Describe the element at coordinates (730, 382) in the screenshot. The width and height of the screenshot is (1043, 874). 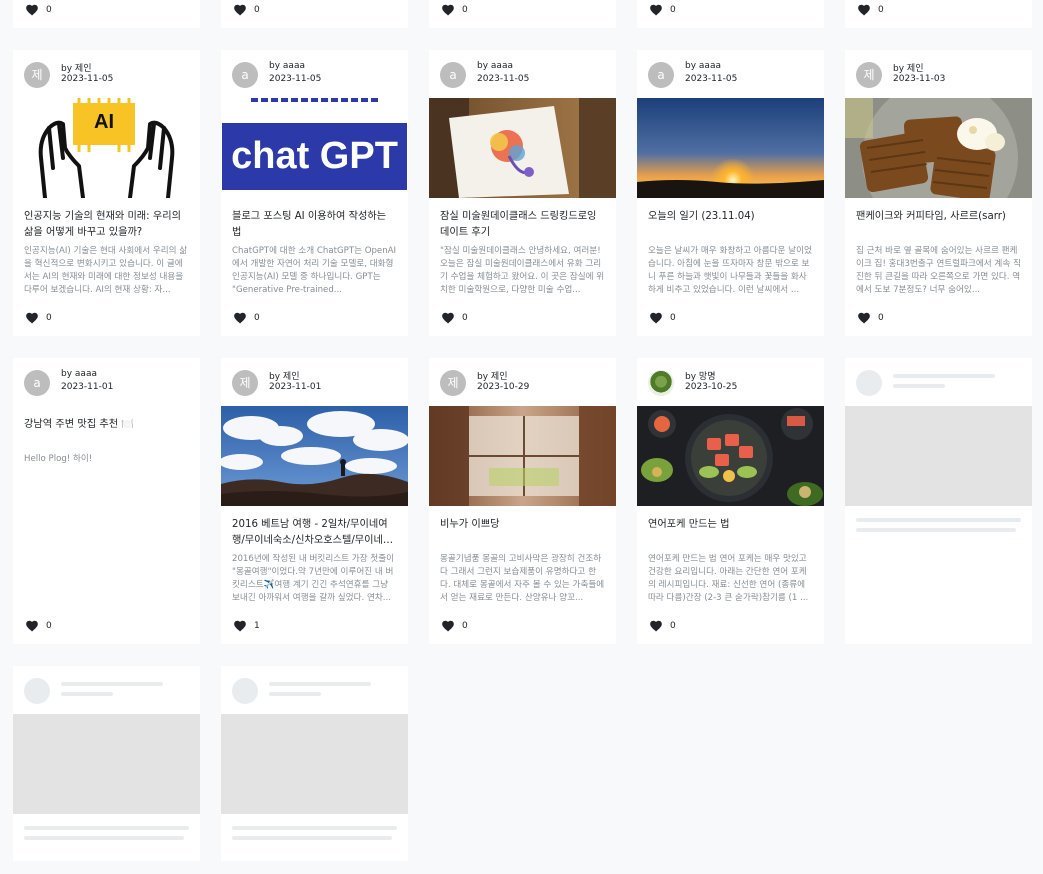
I see `post-header: by 망명 2023-10-25` at that location.